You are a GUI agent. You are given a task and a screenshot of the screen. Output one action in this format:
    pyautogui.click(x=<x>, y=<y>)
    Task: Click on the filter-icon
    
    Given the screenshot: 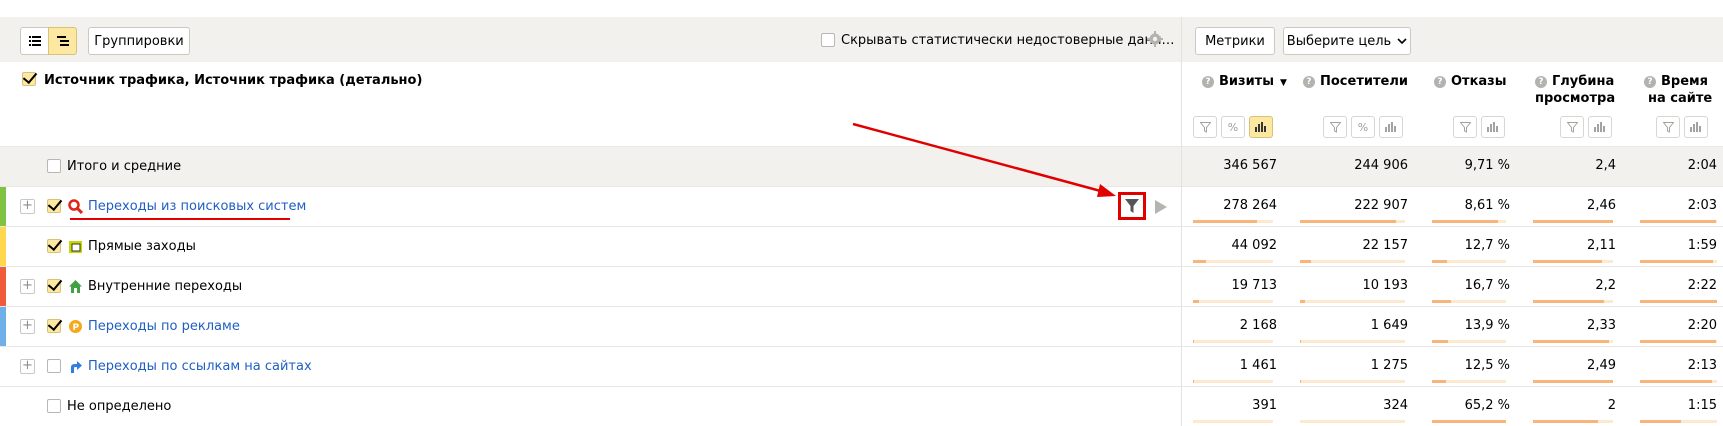 What is the action you would take?
    pyautogui.click(x=1132, y=206)
    